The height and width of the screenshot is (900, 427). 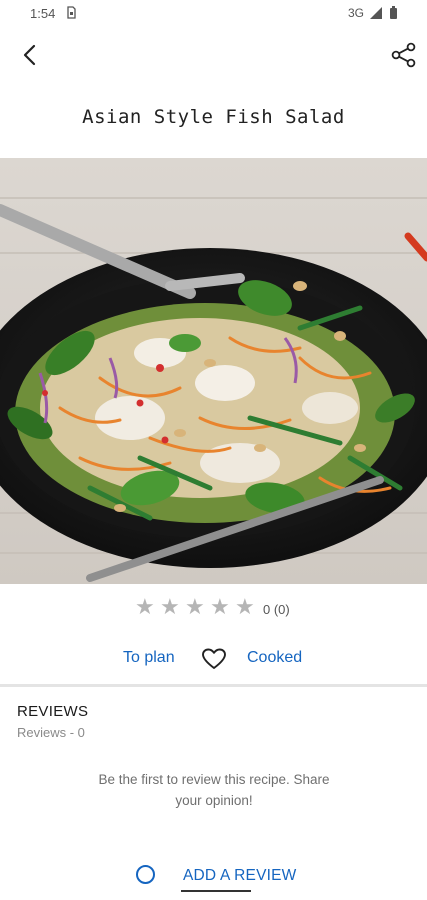 What do you see at coordinates (43, 13) in the screenshot?
I see `status-time: 1:54` at bounding box center [43, 13].